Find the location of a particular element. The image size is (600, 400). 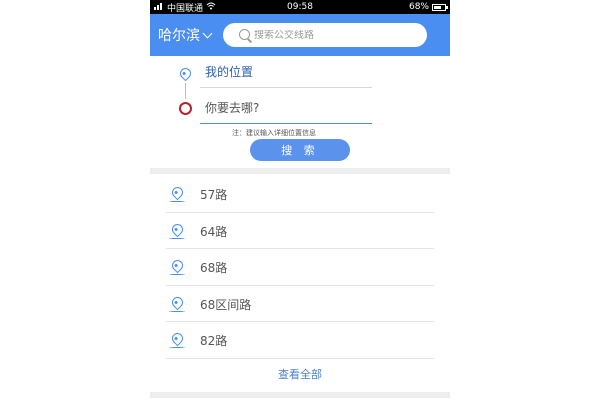

route-name: 68路 is located at coordinates (214, 268).